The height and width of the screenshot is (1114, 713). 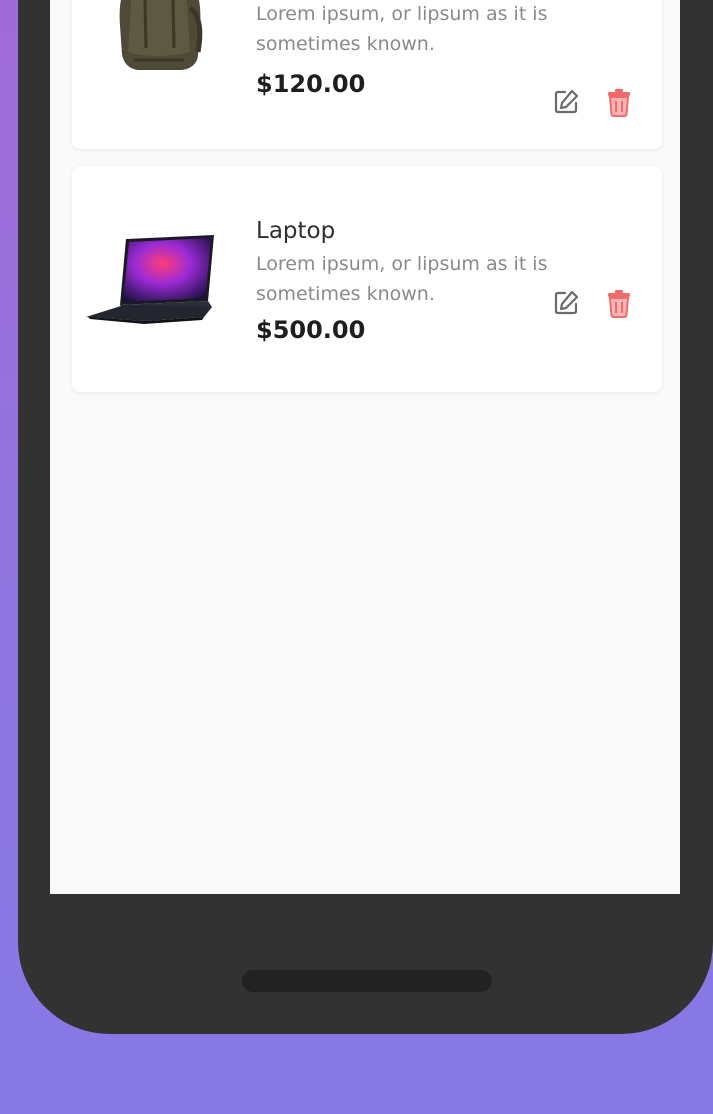 What do you see at coordinates (367, 981) in the screenshot?
I see `home-indicator` at bounding box center [367, 981].